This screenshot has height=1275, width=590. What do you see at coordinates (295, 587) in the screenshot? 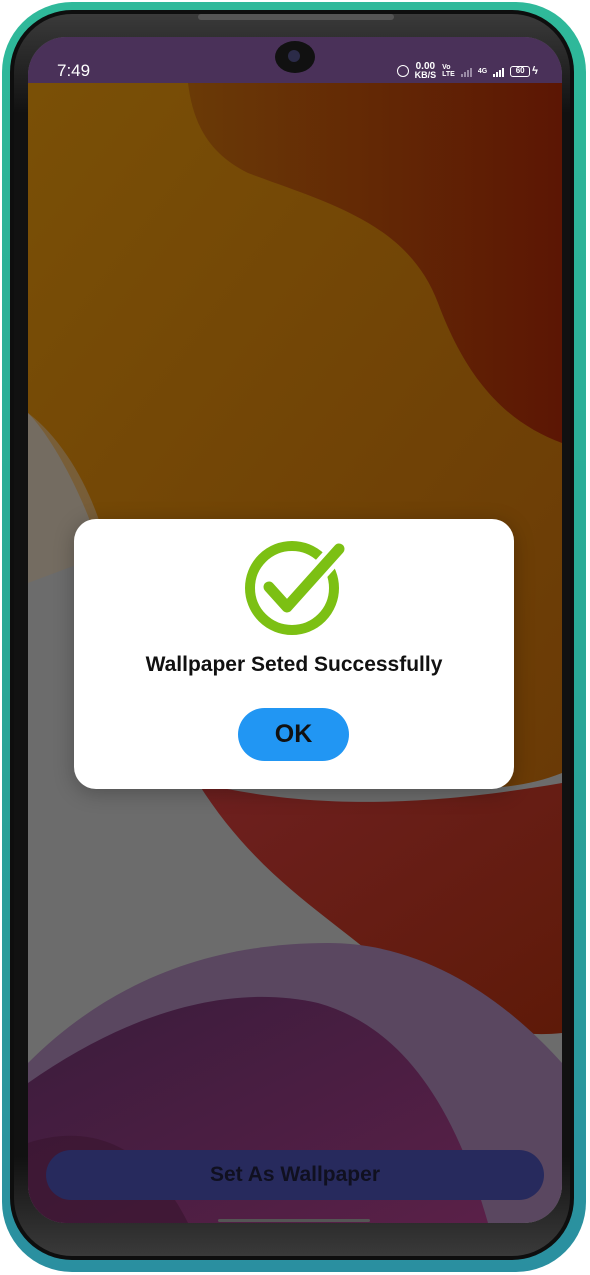
I see `check-circle-icon` at bounding box center [295, 587].